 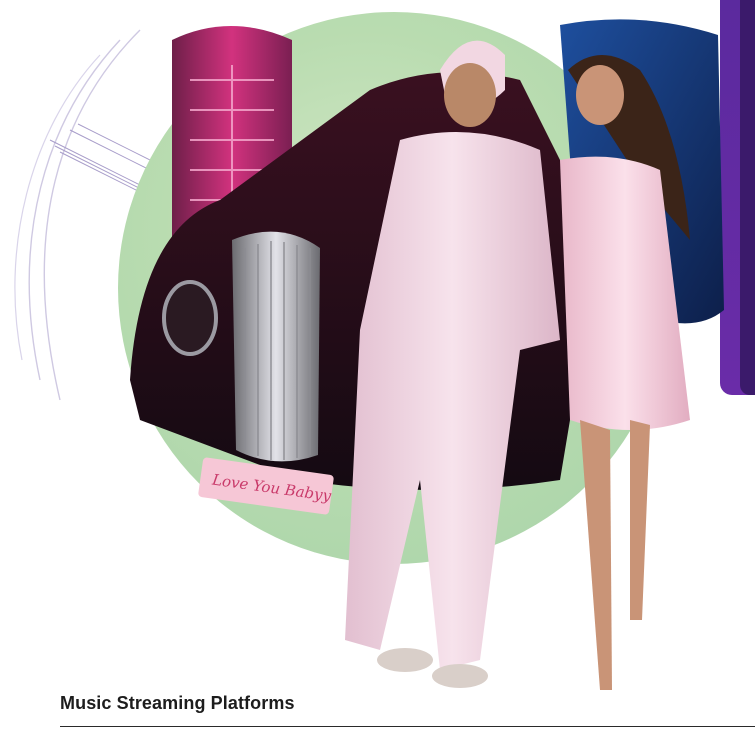 I want to click on section-divider, so click(x=407, y=726).